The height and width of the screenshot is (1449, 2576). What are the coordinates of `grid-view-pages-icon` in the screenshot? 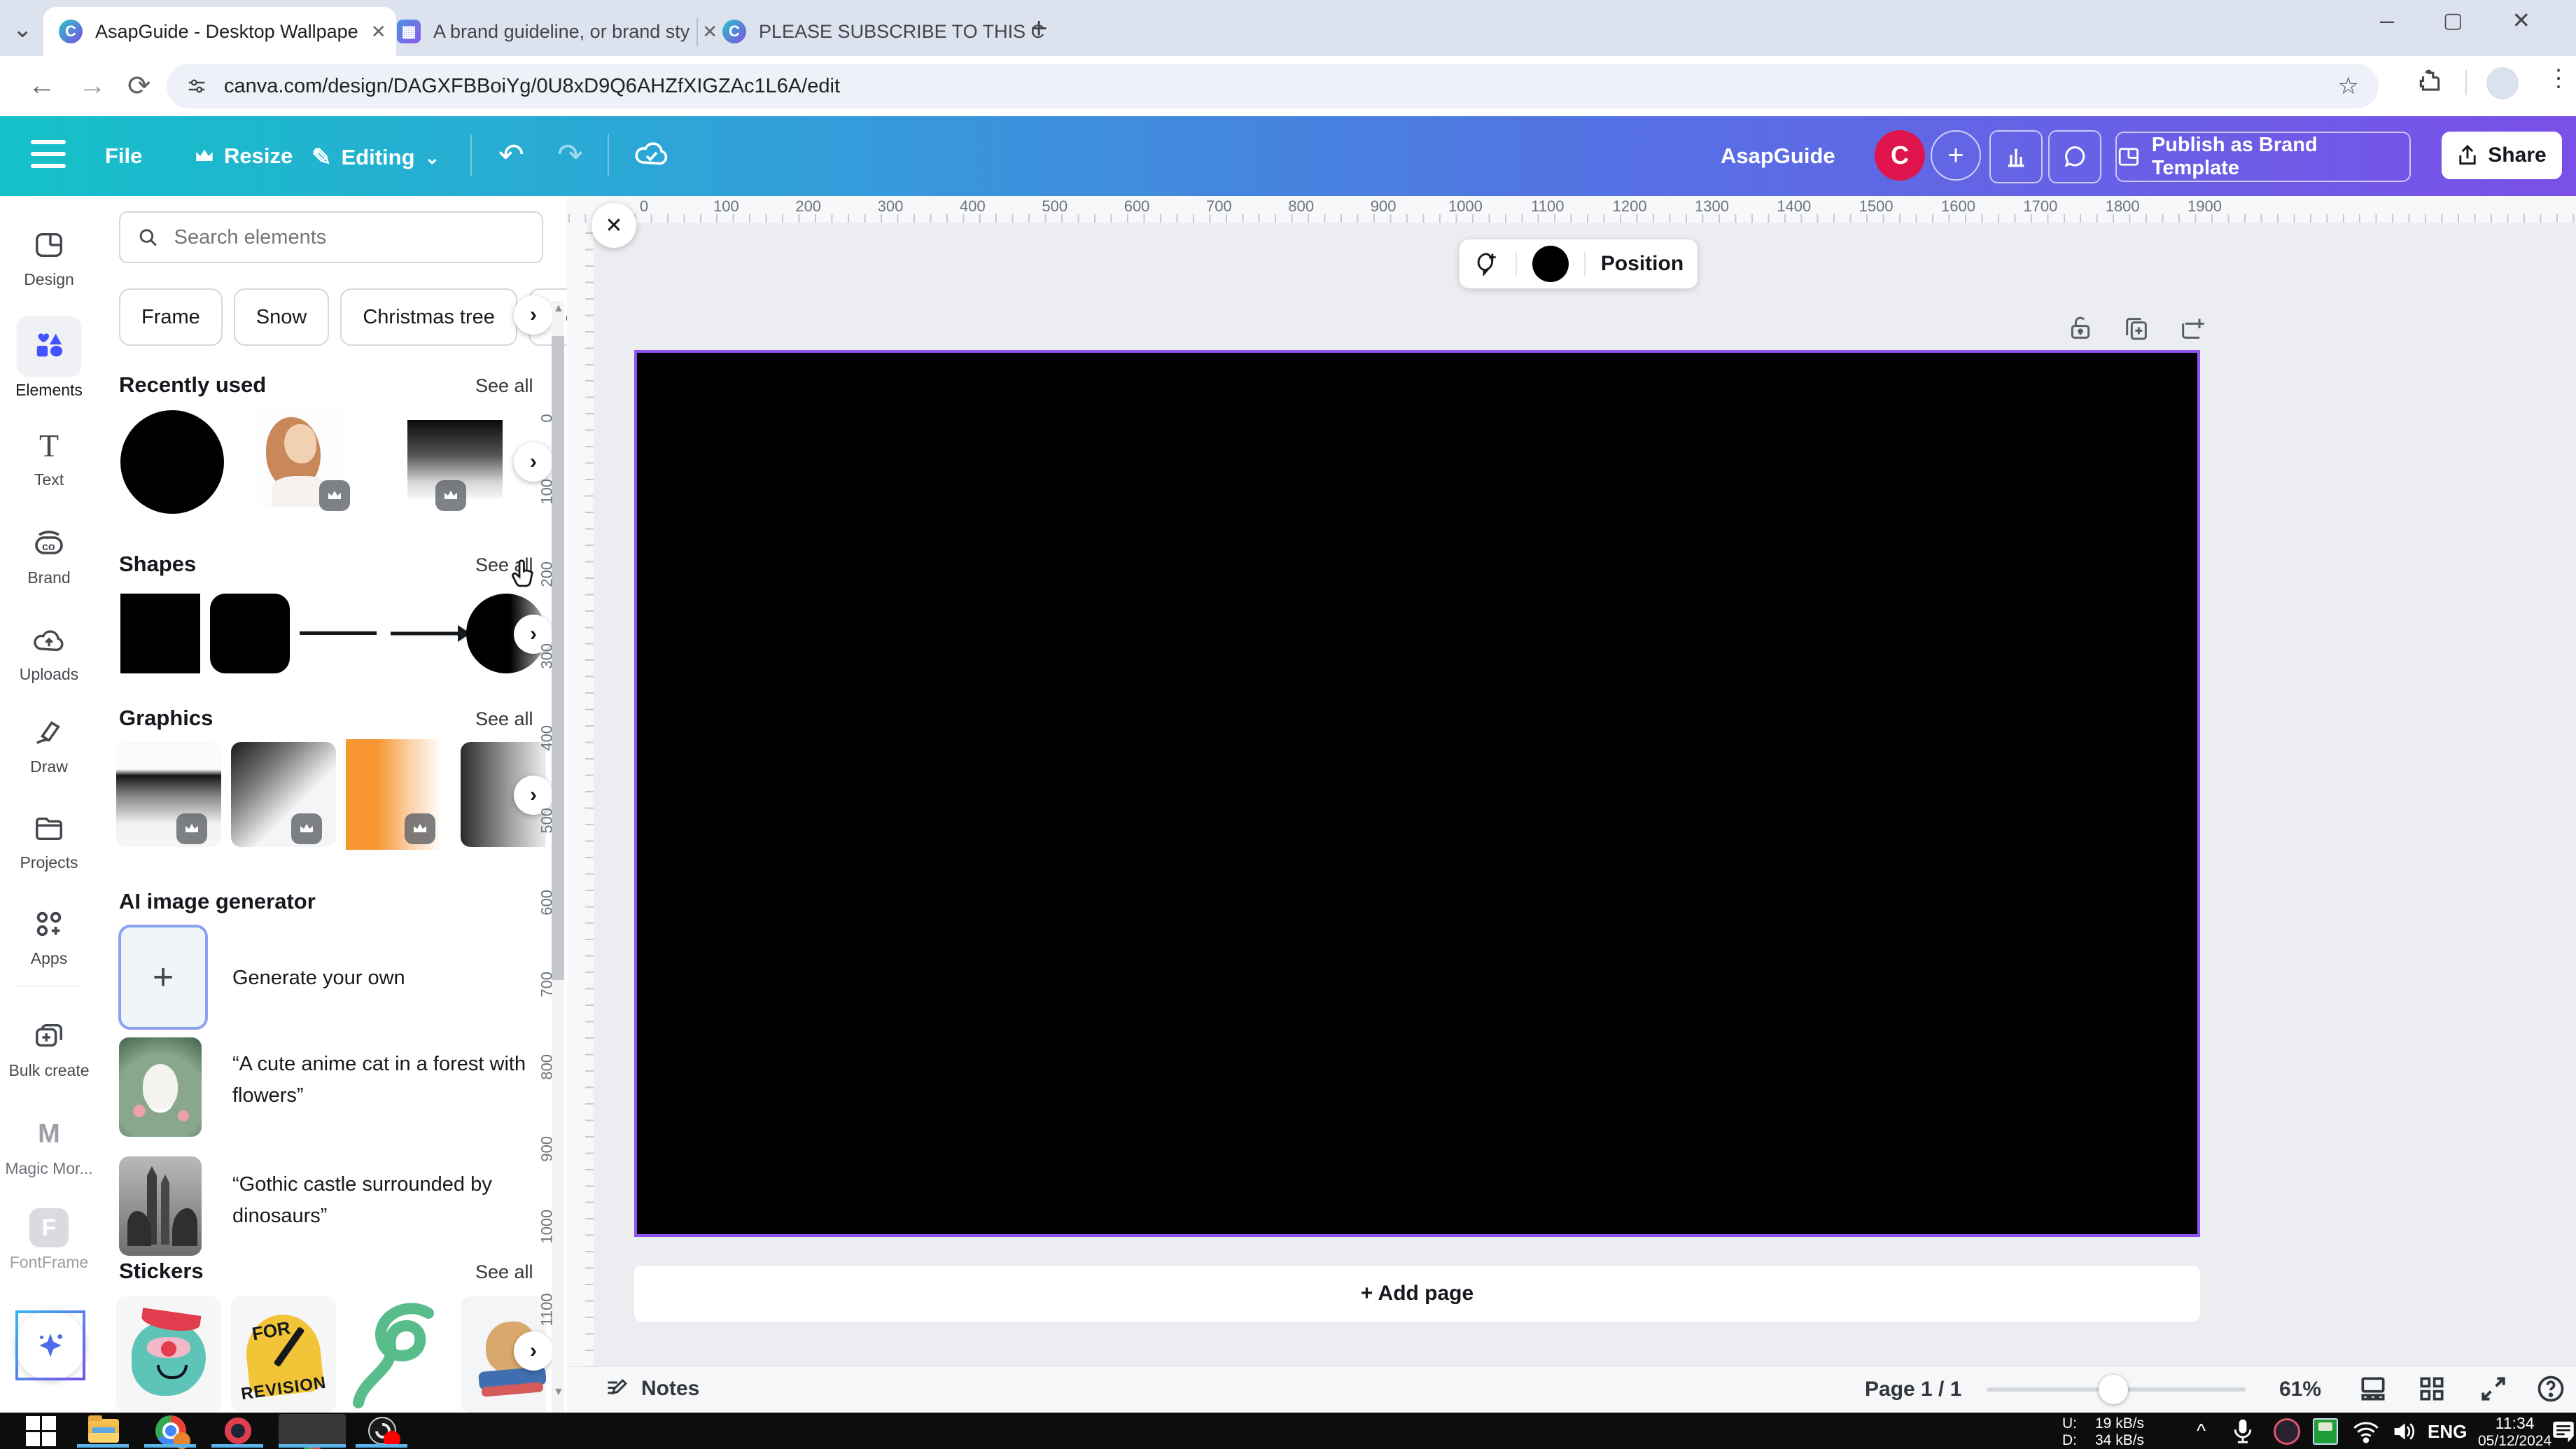 It's located at (2373, 1390).